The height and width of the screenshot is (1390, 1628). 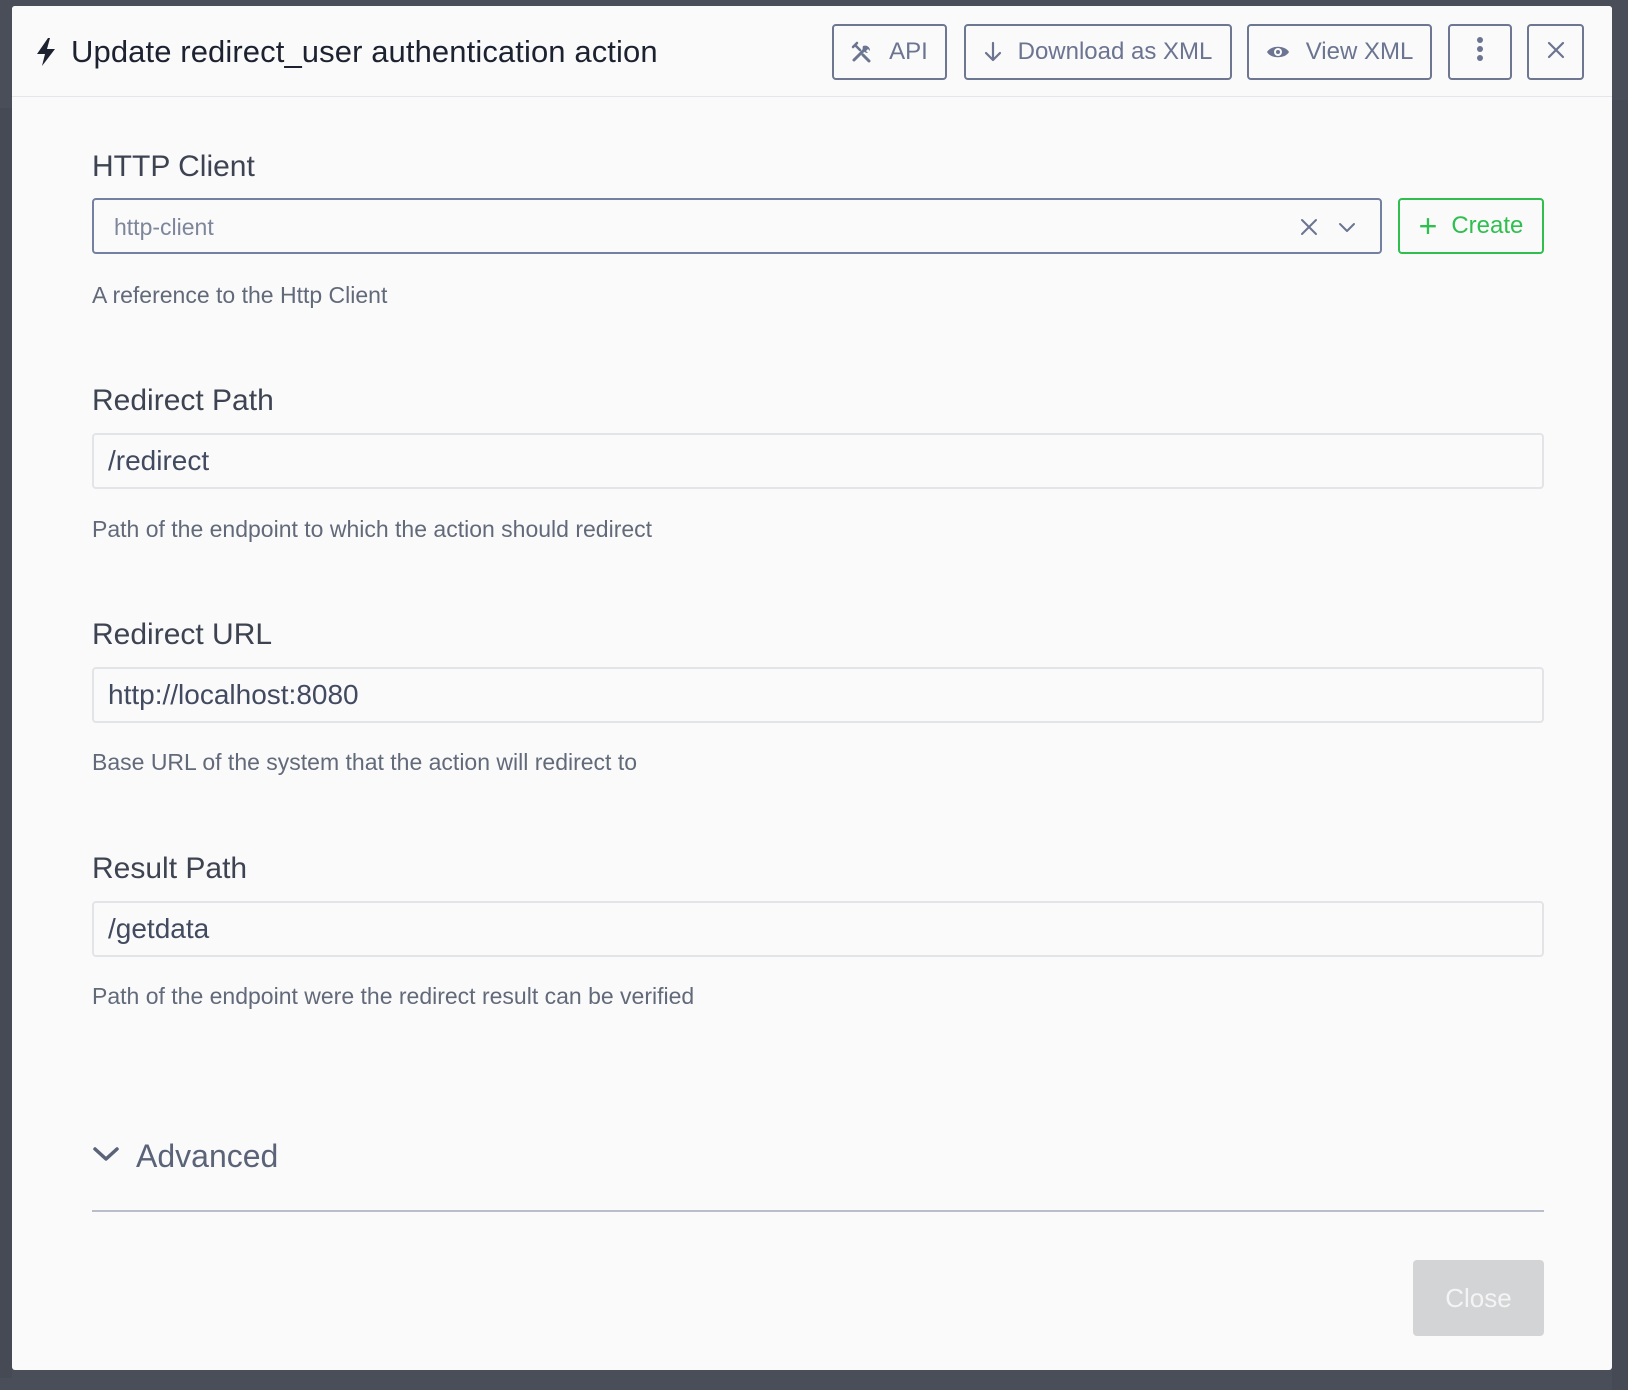 I want to click on api-button: API, so click(x=889, y=52).